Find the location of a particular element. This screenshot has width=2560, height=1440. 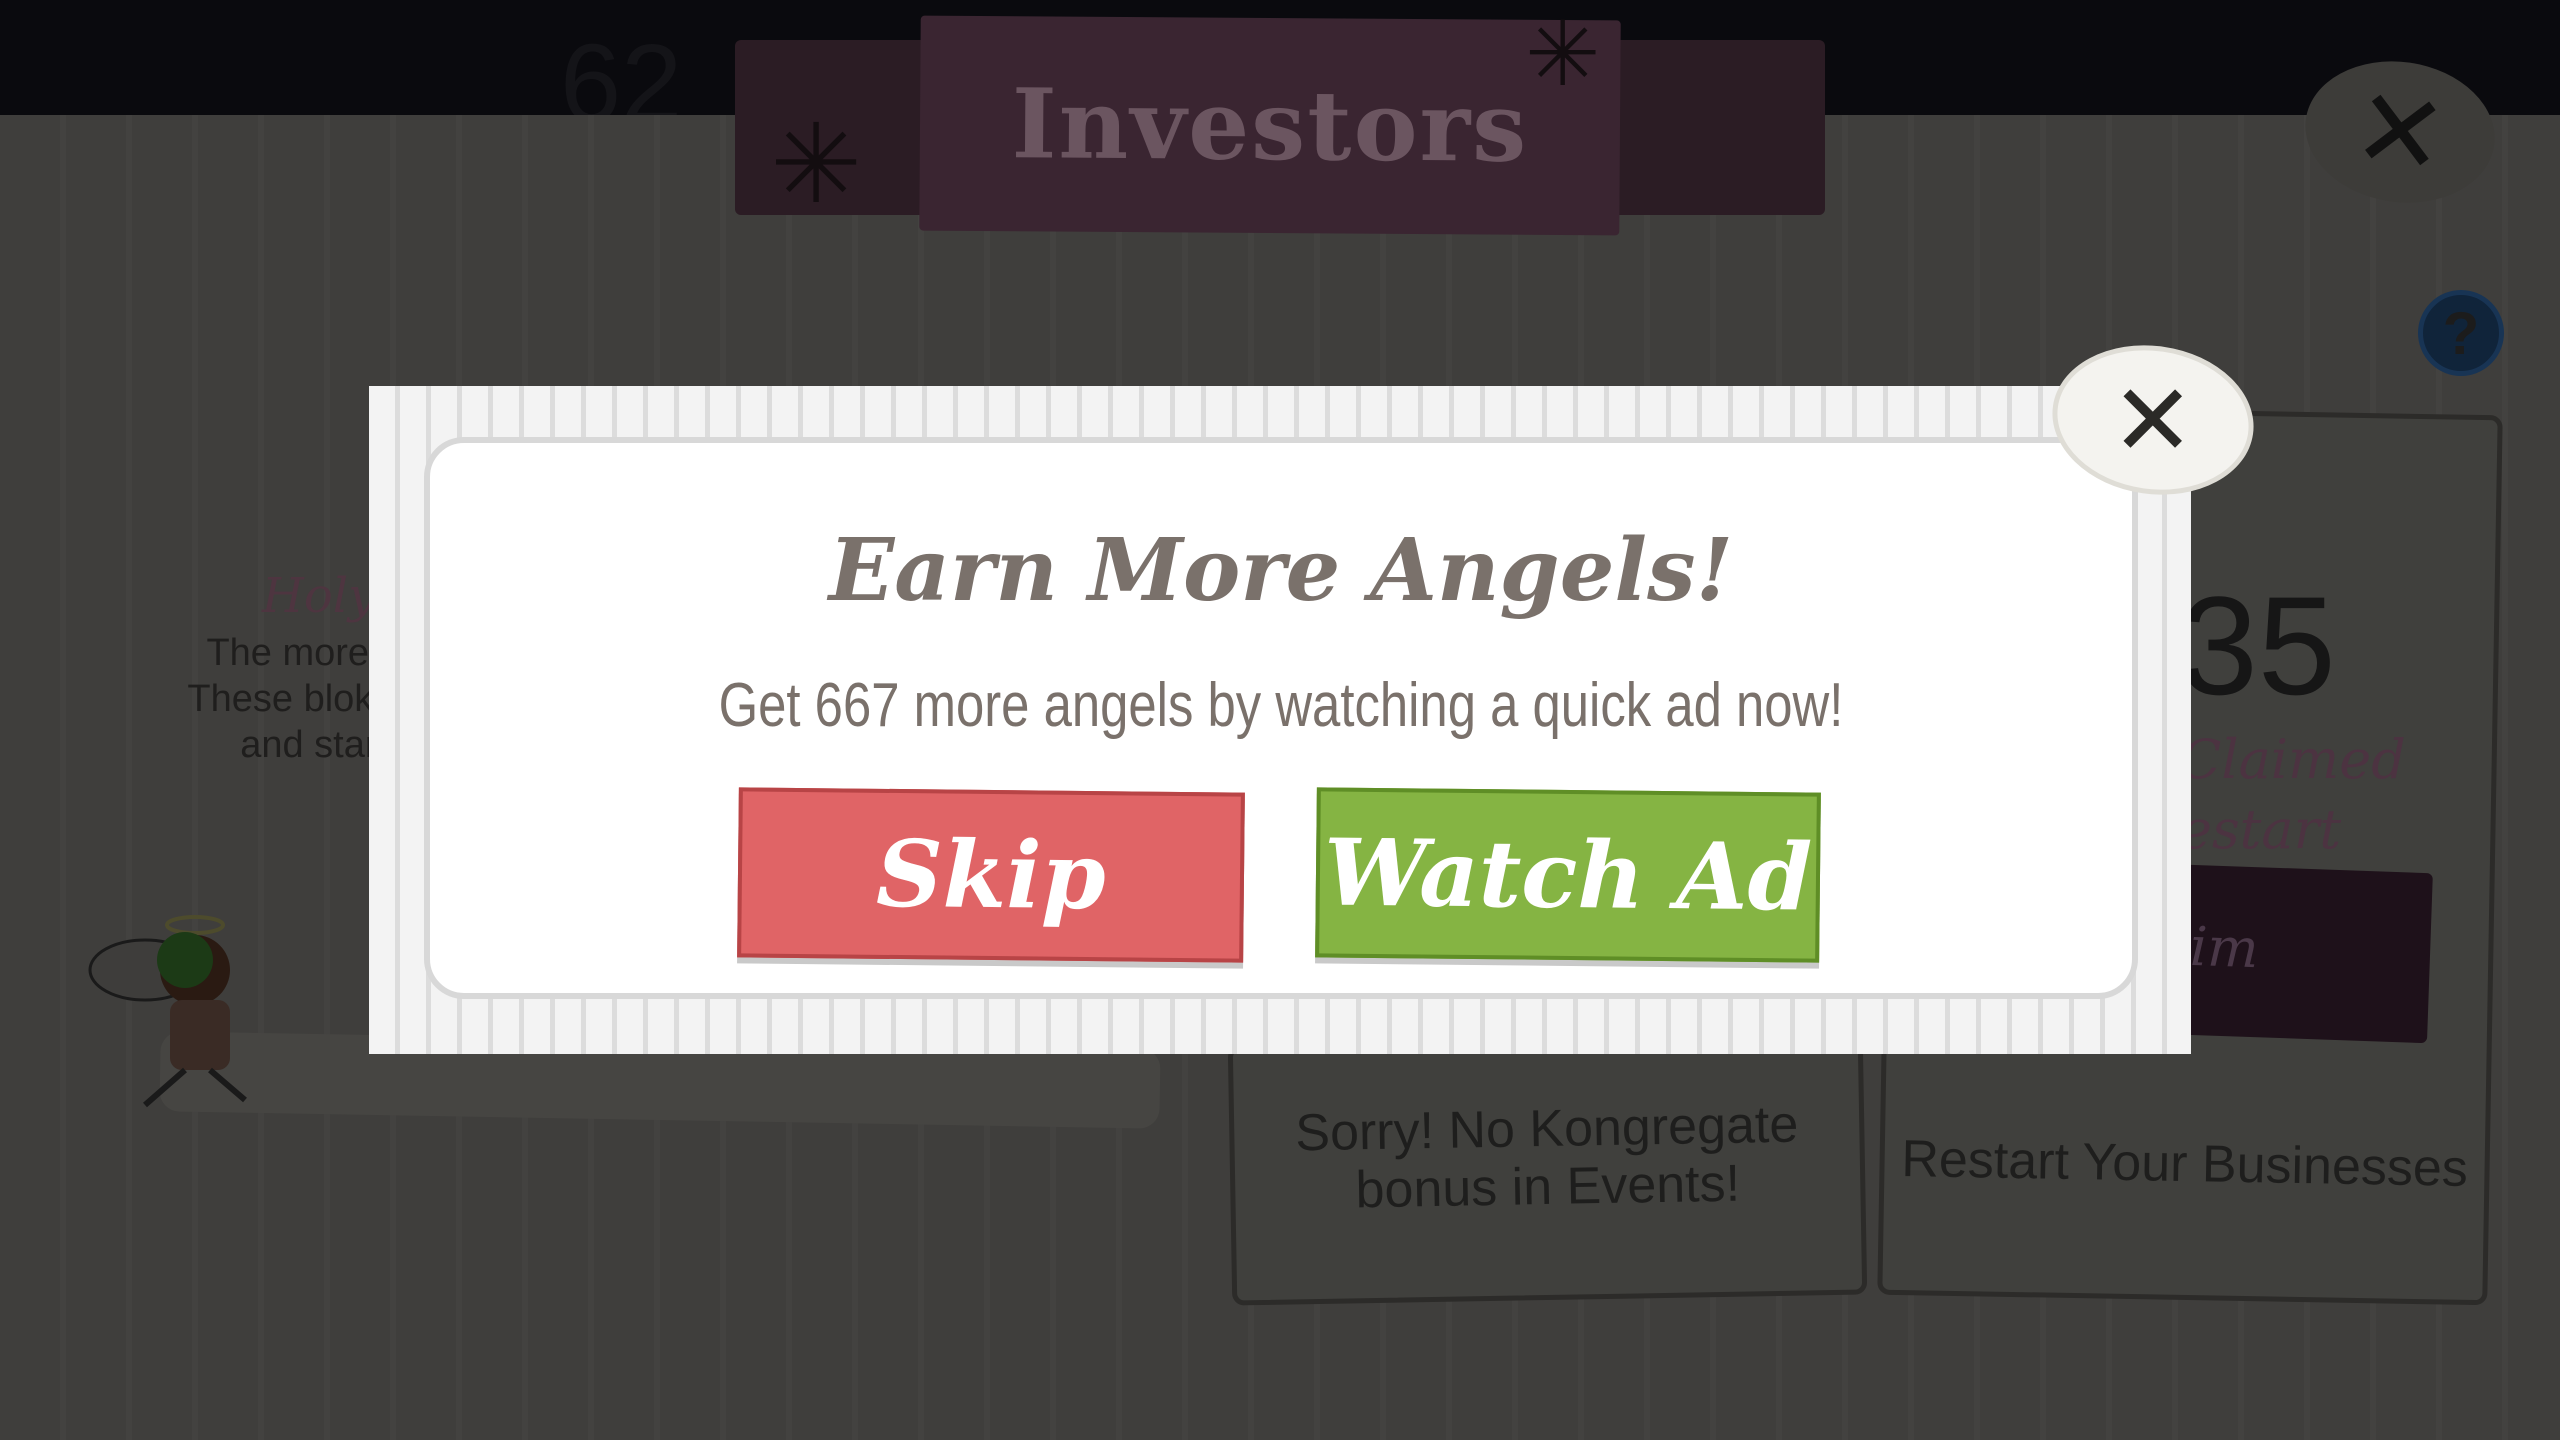

kongregate-bonus-card: Sorry! No Kongregate bonus in Events! is located at coordinates (1547, 1170).